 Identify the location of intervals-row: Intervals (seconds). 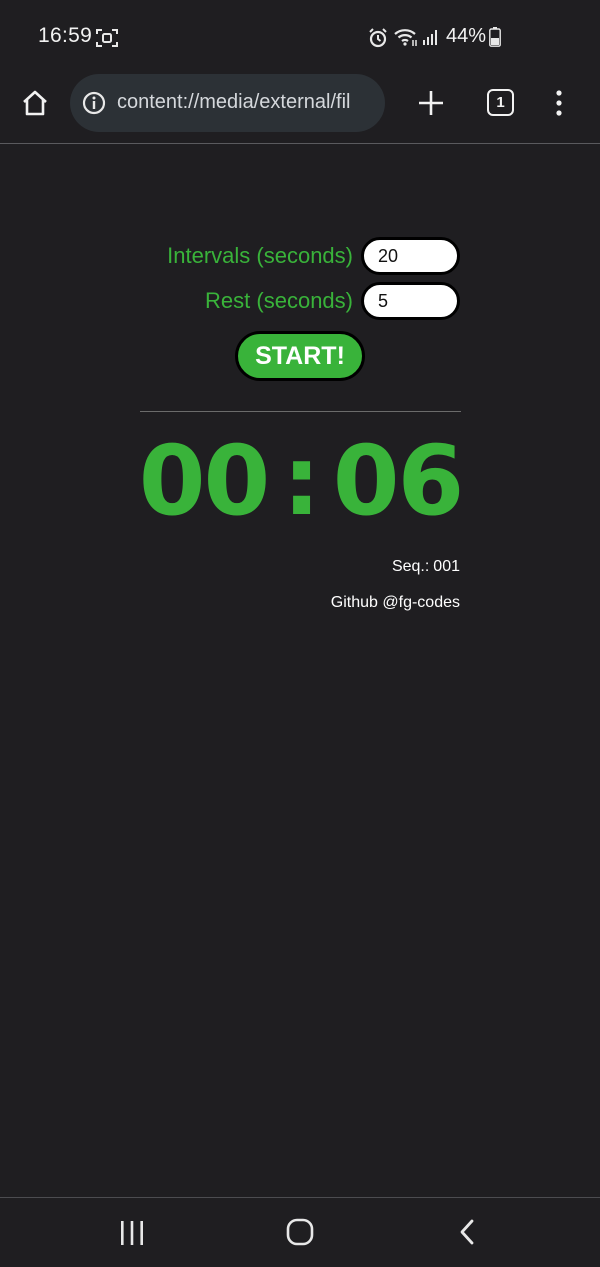
(313, 256).